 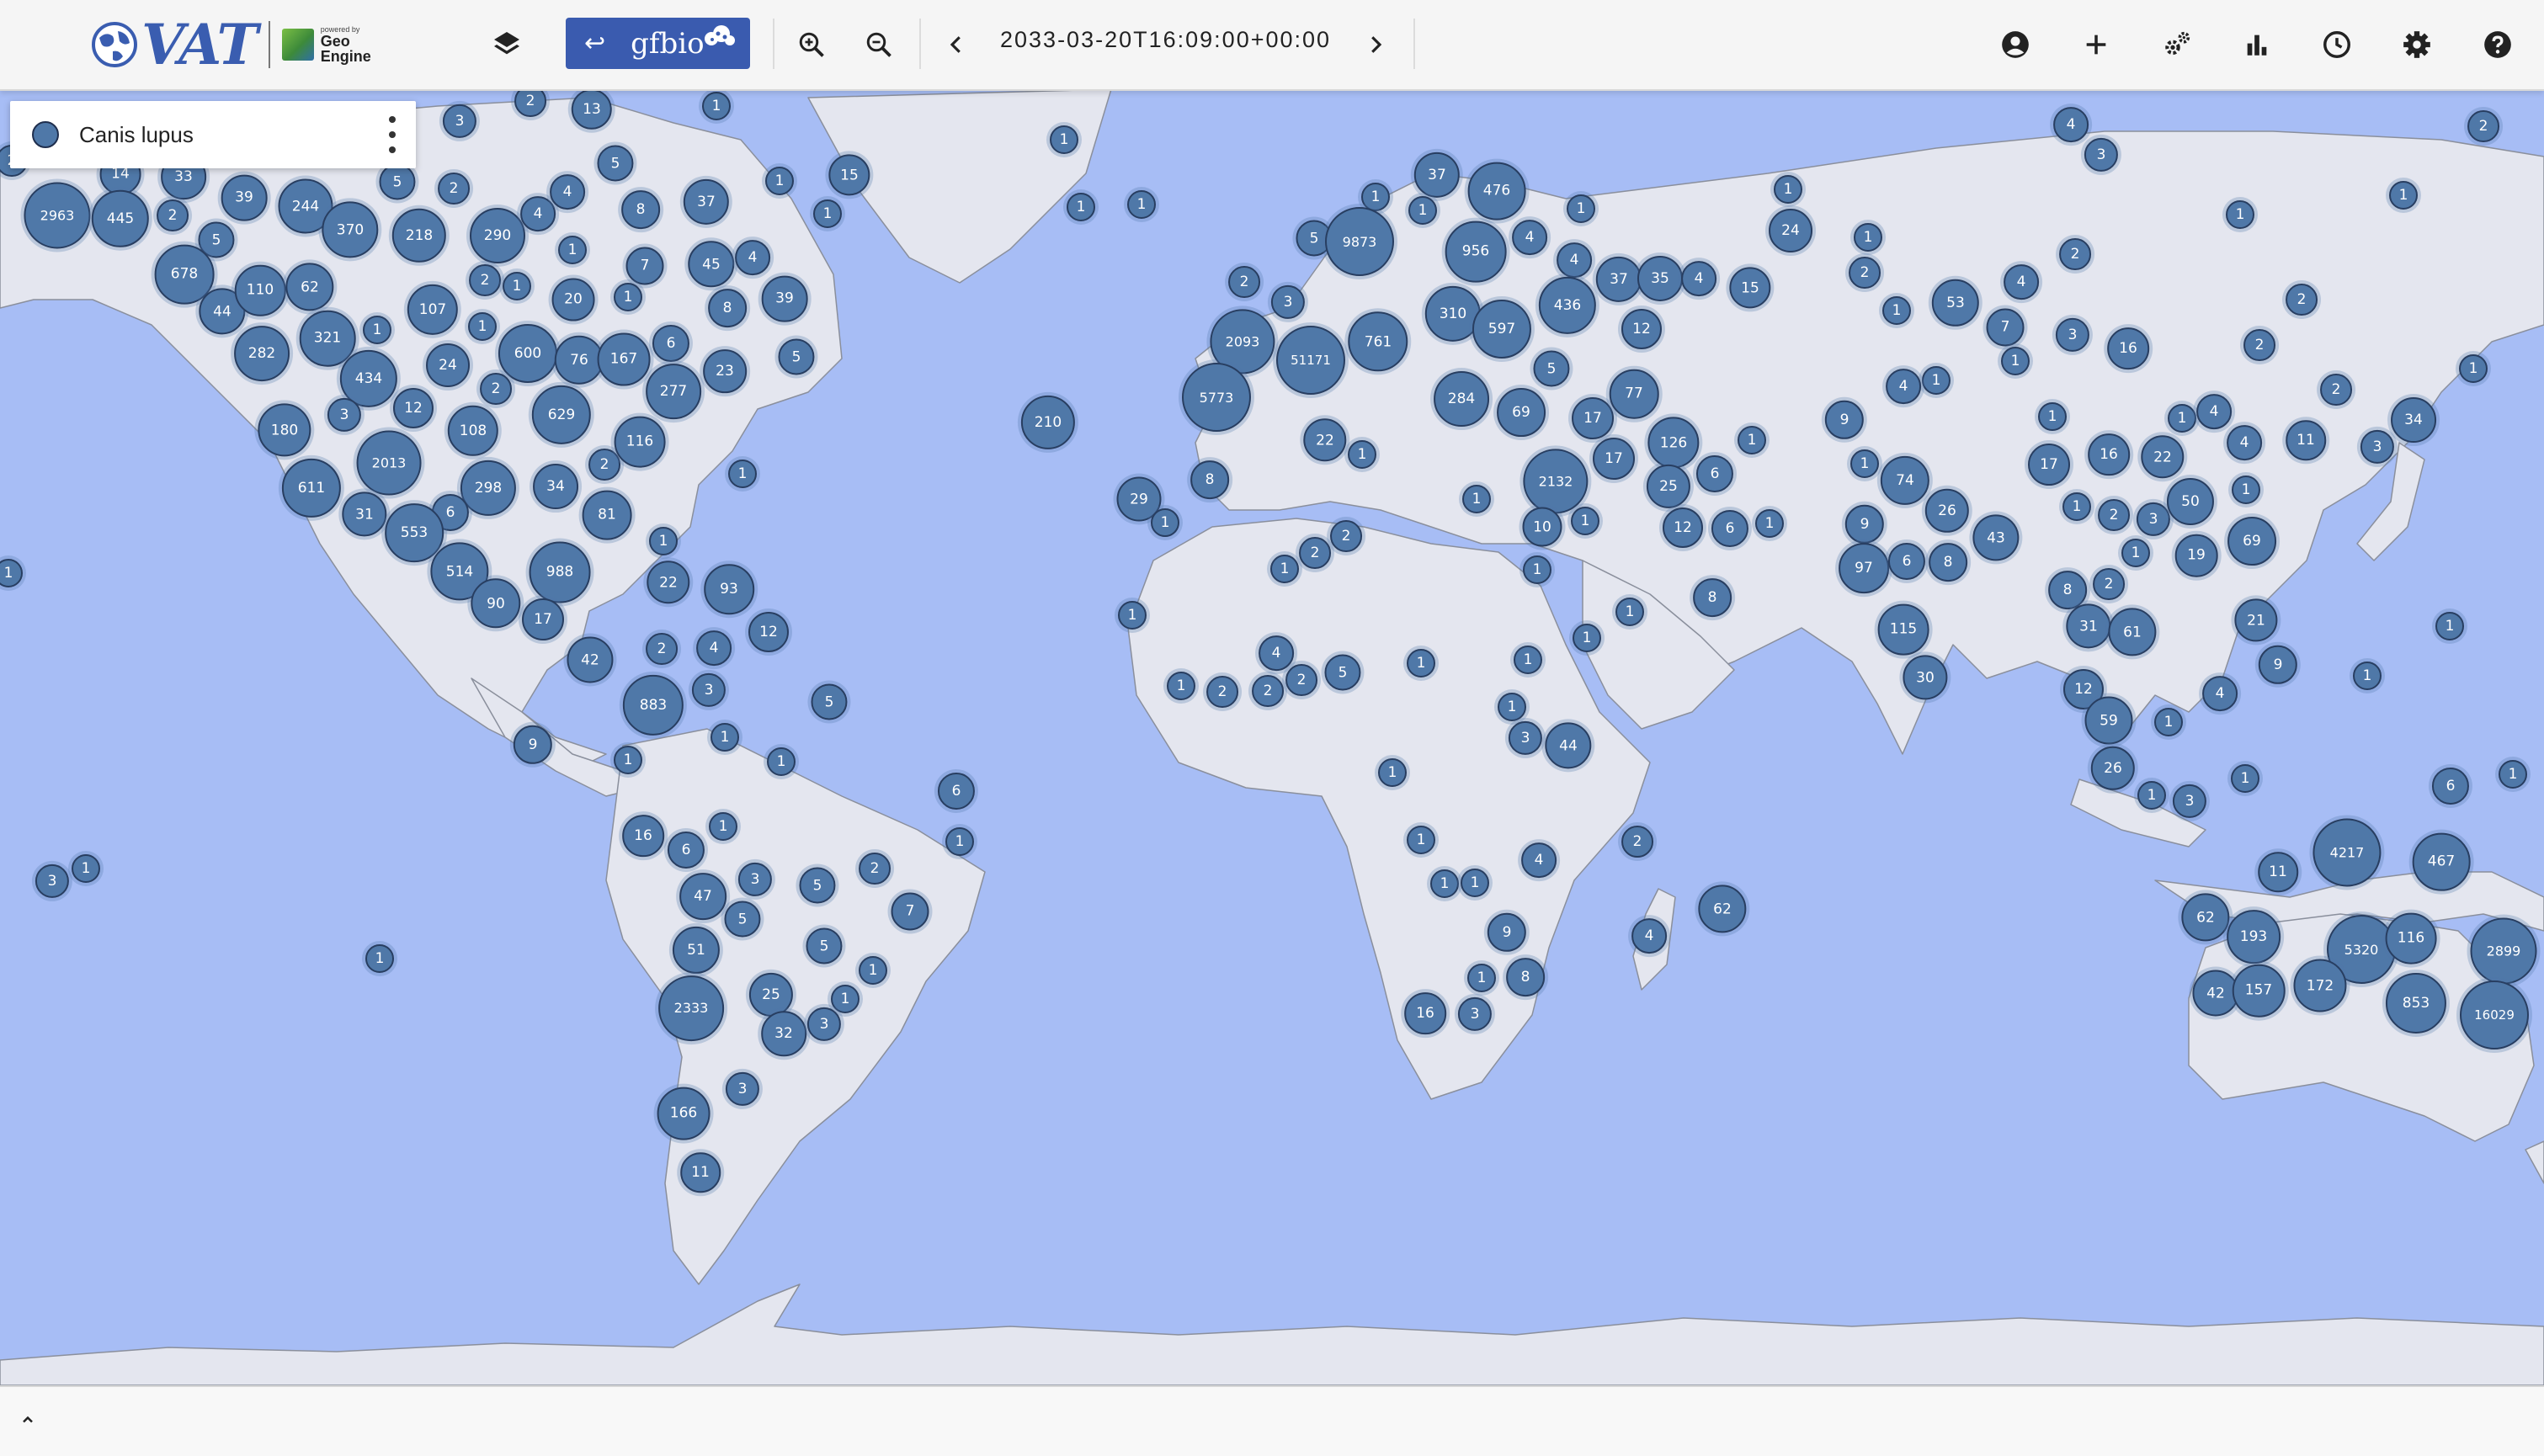 What do you see at coordinates (1634, 394) in the screenshot?
I see `point-cluster: 77` at bounding box center [1634, 394].